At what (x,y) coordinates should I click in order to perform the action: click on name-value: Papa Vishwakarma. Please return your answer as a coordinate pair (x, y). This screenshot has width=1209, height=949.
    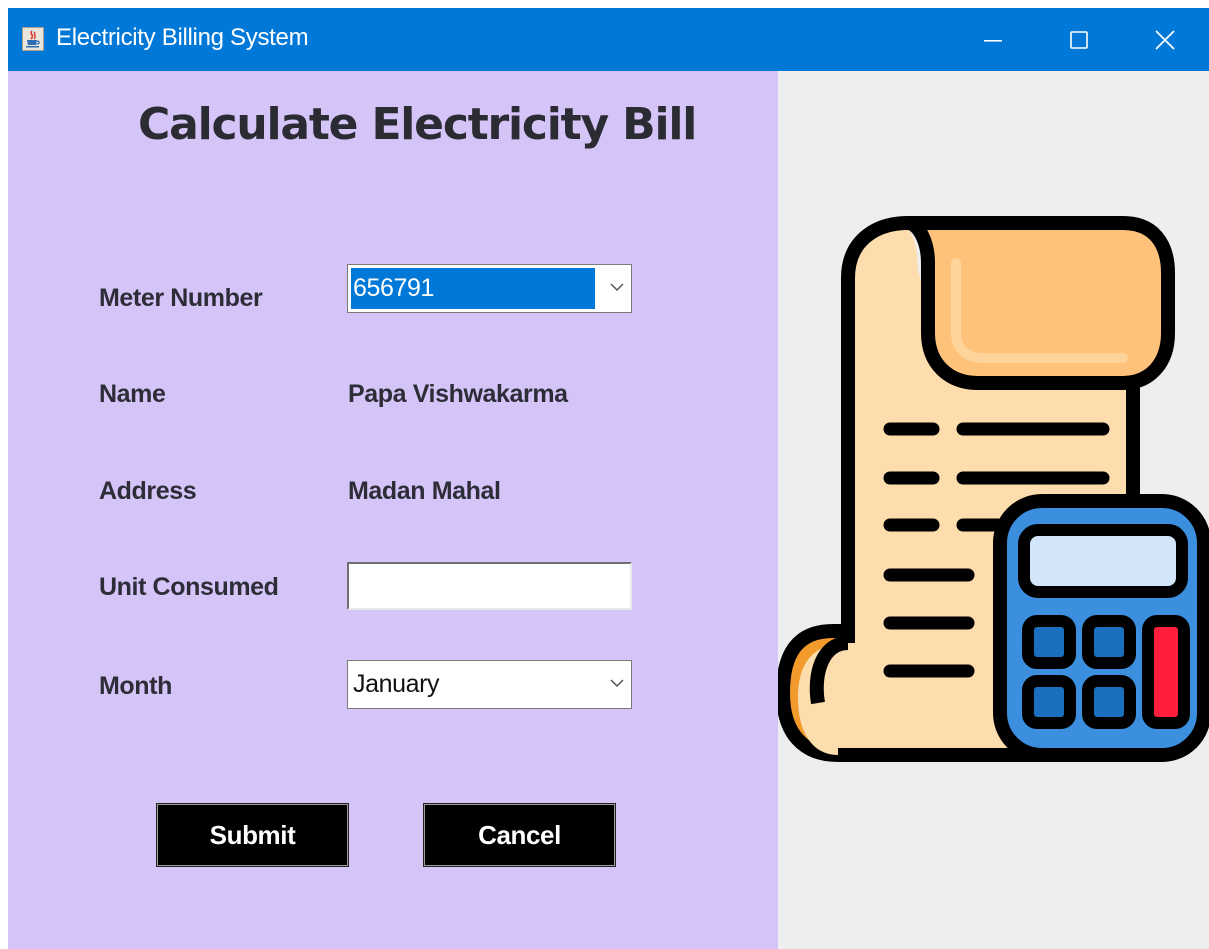
    Looking at the image, I should click on (458, 394).